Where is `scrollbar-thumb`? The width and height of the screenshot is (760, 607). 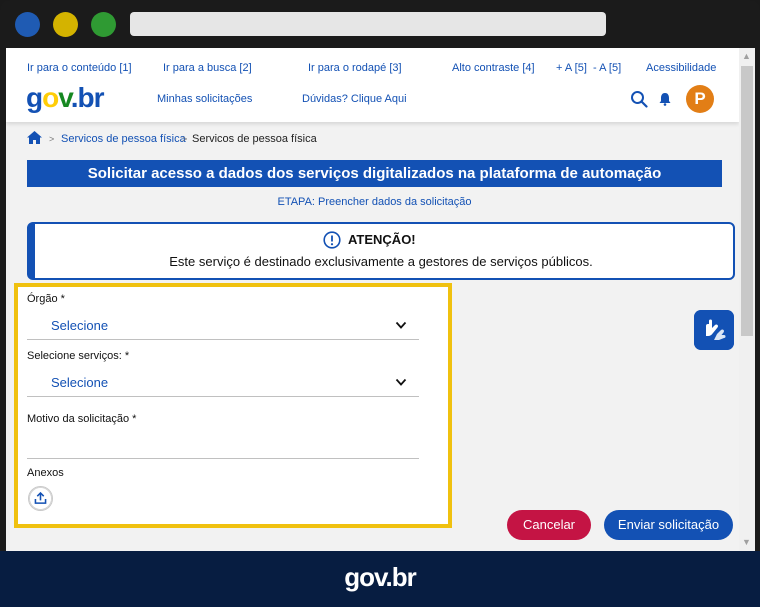 scrollbar-thumb is located at coordinates (747, 201).